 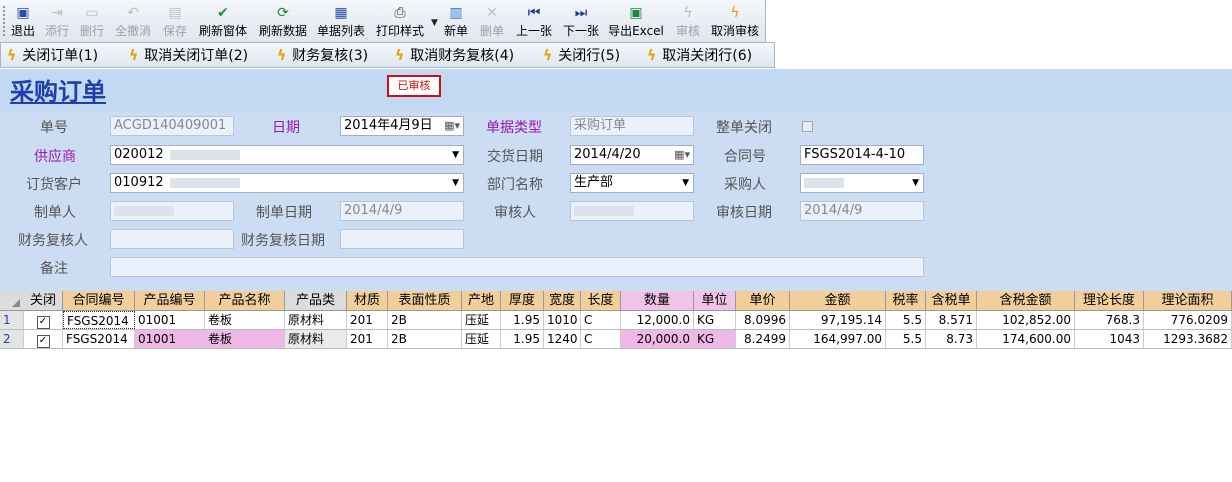 What do you see at coordinates (657, 339) in the screenshot?
I see `qty-cell: 20,000.0` at bounding box center [657, 339].